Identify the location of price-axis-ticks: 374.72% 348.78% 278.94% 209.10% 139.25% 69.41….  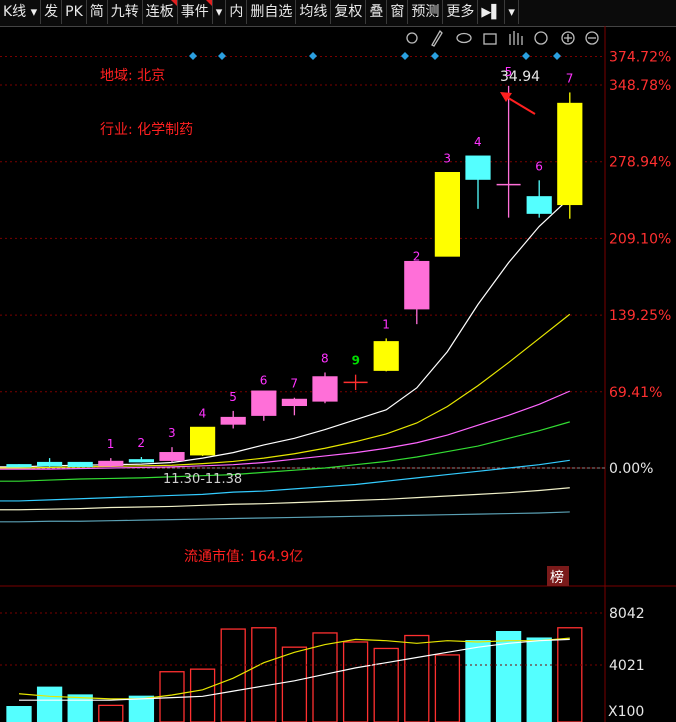
(640, 263).